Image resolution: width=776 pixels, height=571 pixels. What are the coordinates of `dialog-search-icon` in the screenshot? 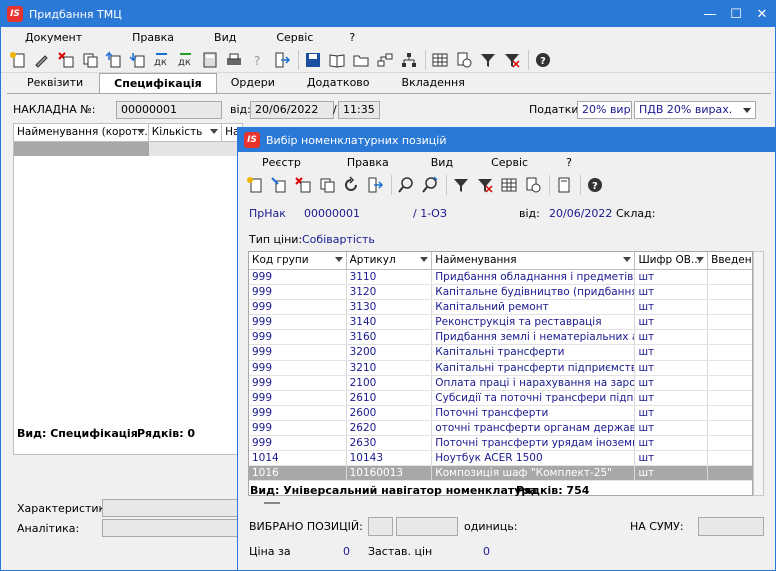 It's located at (406, 185).